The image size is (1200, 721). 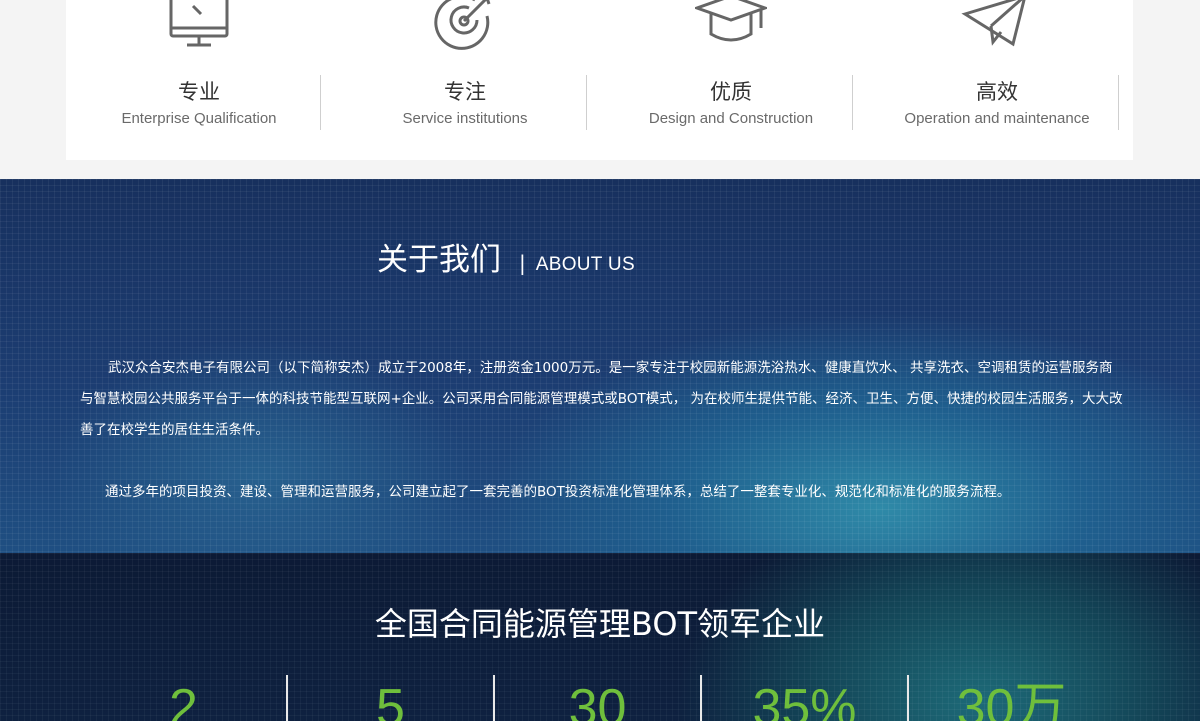 What do you see at coordinates (390, 700) in the screenshot?
I see `stat-value: 5` at bounding box center [390, 700].